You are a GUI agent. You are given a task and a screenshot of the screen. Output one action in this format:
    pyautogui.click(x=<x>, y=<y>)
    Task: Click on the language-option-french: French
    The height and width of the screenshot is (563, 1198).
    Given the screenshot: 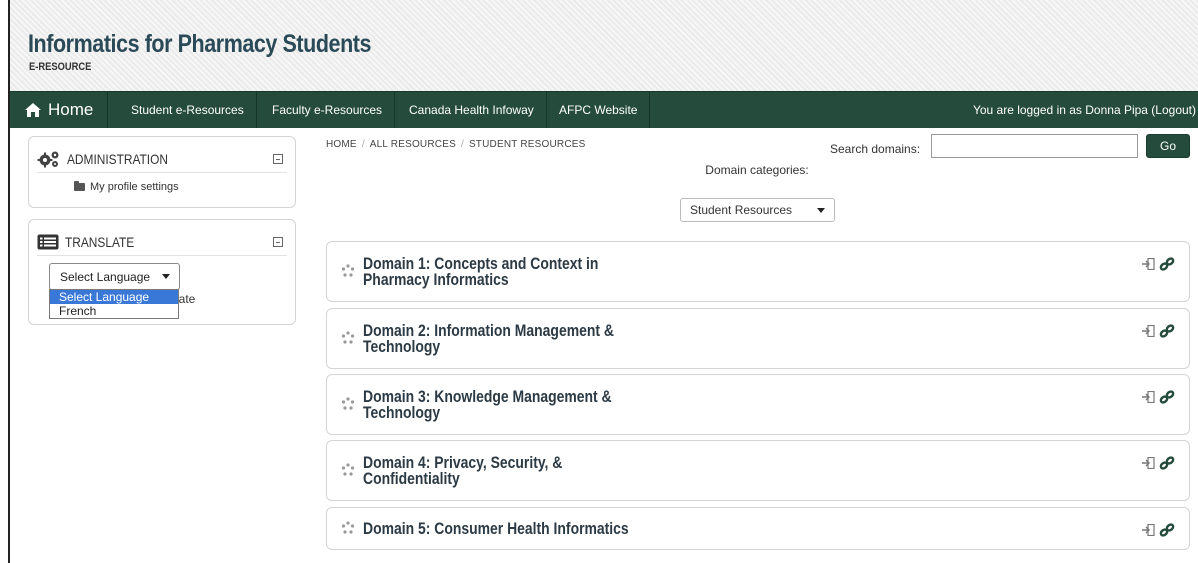 What is the action you would take?
    pyautogui.click(x=114, y=311)
    